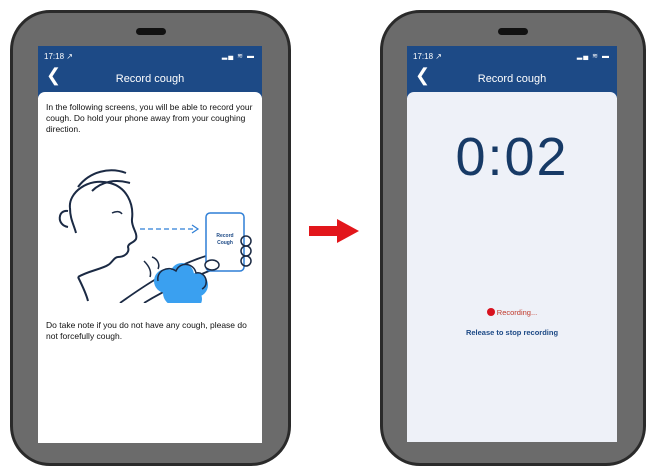 Image resolution: width=646 pixels, height=468 pixels. I want to click on cough-illustration: Record Cough, so click(155, 236).